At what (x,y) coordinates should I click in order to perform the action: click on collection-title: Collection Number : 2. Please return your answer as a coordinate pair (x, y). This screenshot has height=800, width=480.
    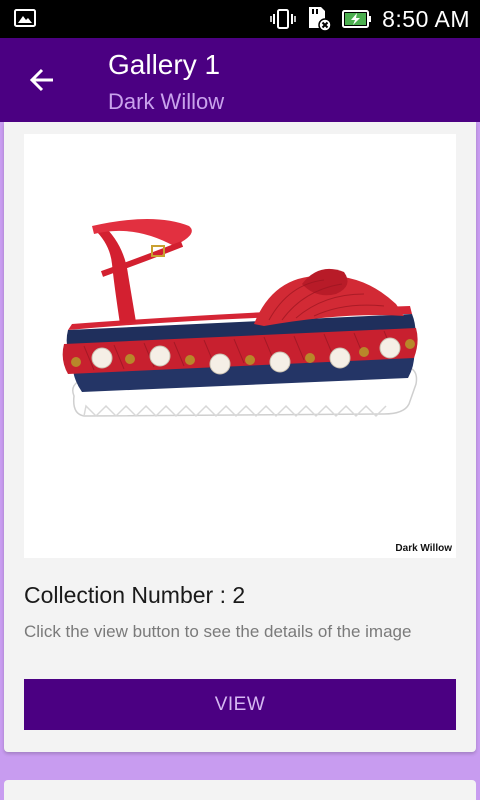
    Looking at the image, I should click on (135, 595).